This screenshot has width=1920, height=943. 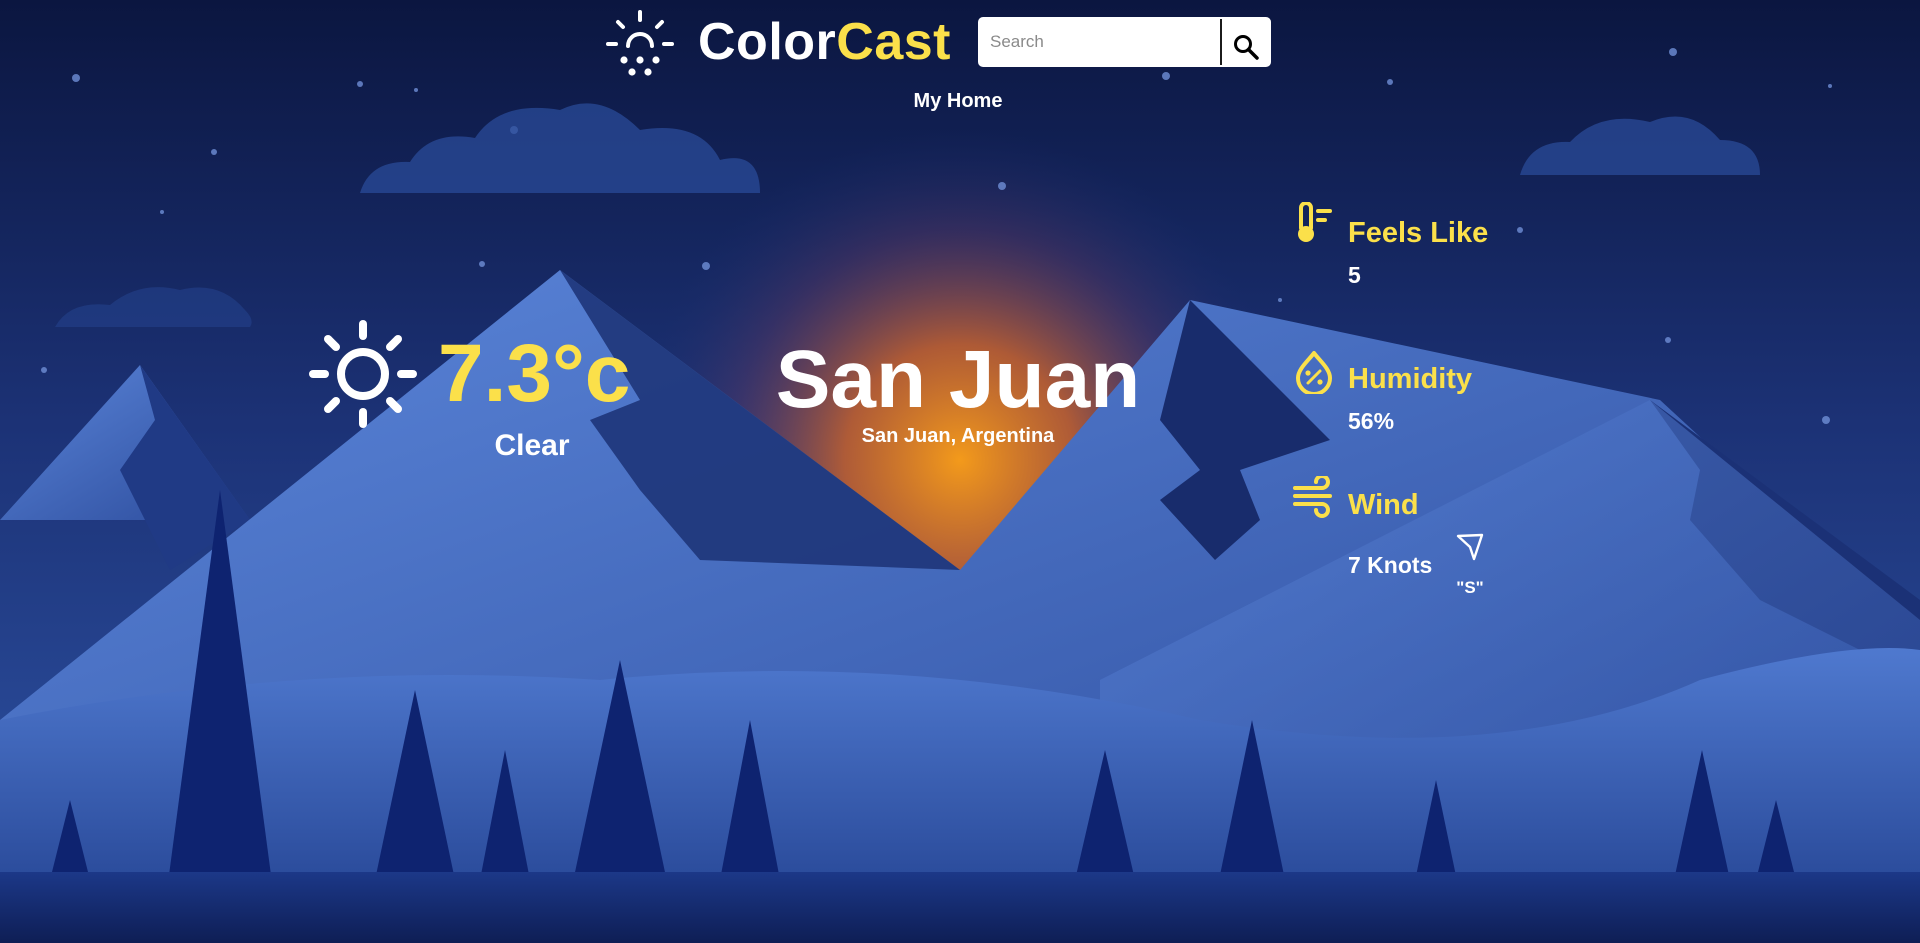 I want to click on header: ColorCast My Home, so click(x=960, y=56).